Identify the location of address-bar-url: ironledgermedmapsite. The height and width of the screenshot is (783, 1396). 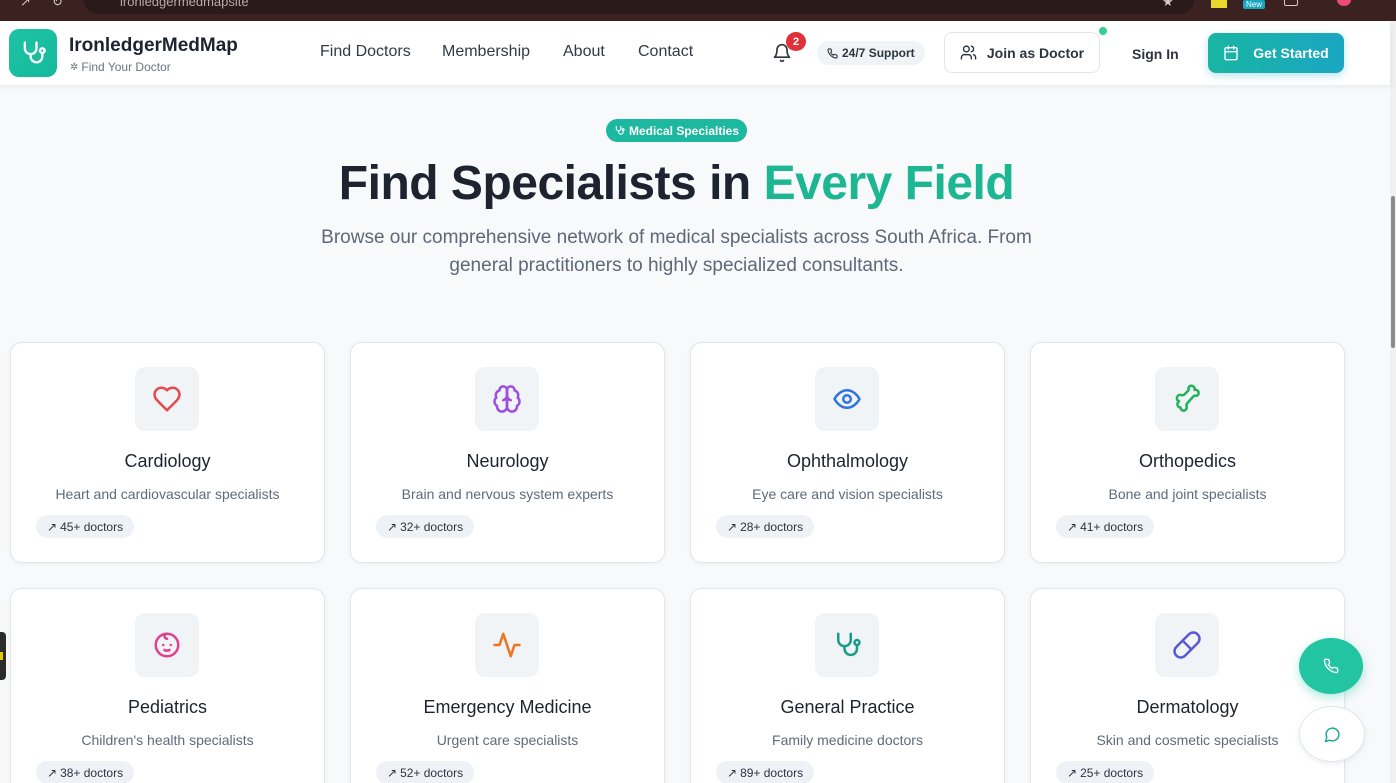
(184, 4).